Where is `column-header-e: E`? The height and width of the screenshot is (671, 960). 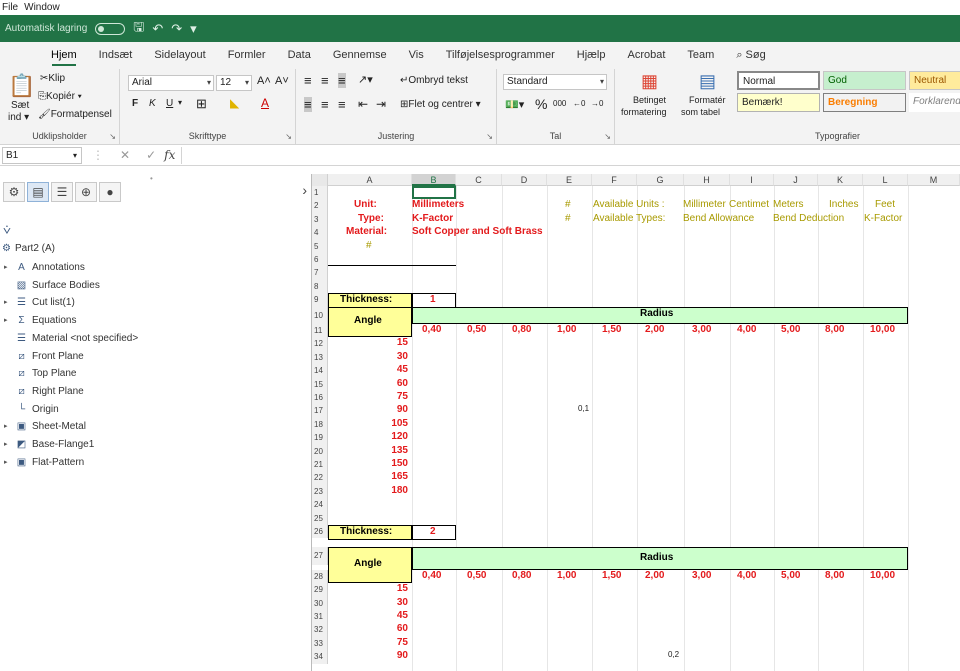
column-header-e: E is located at coordinates (569, 180).